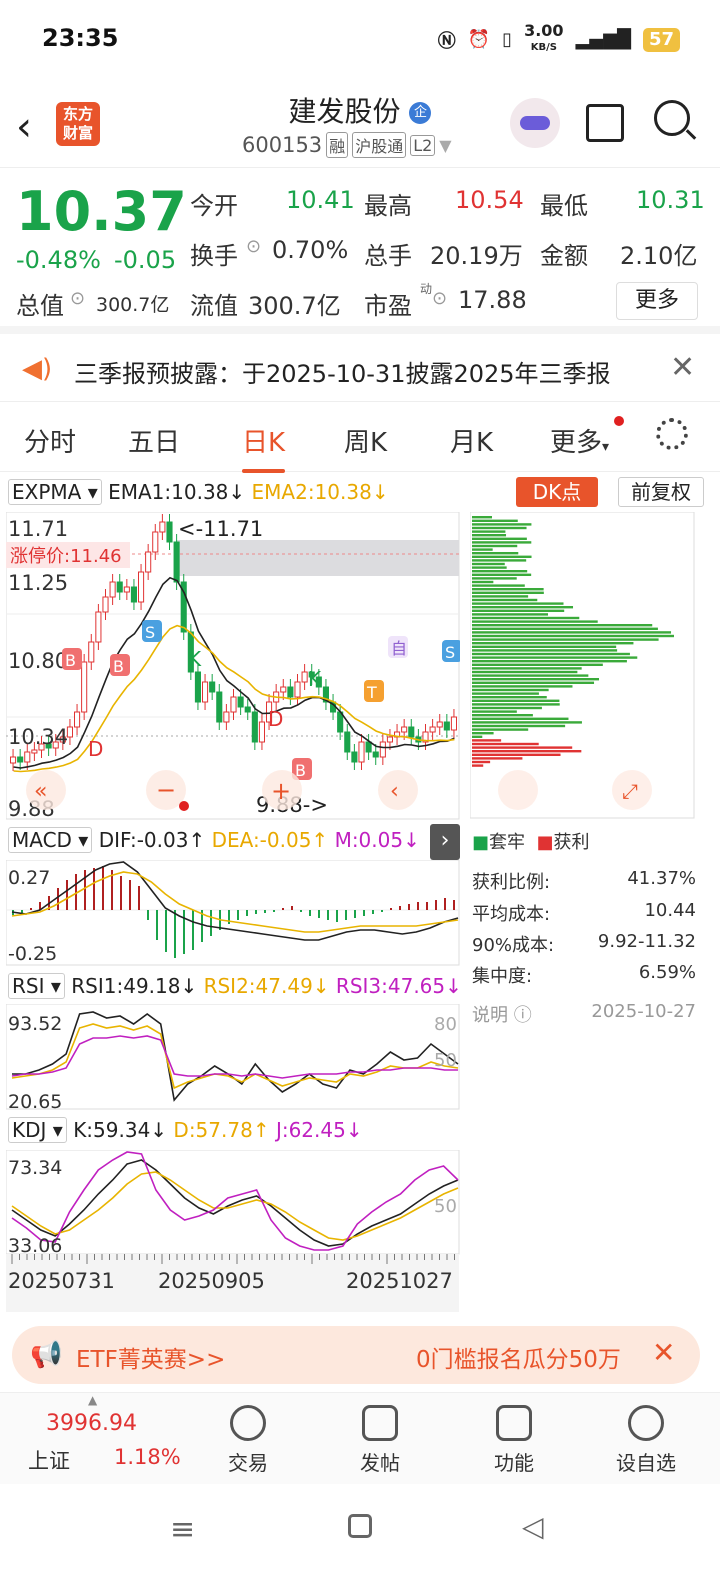 The width and height of the screenshot is (720, 1584). Describe the element at coordinates (233, 913) in the screenshot. I see `macd-chart: 0.27 -0.25` at that location.